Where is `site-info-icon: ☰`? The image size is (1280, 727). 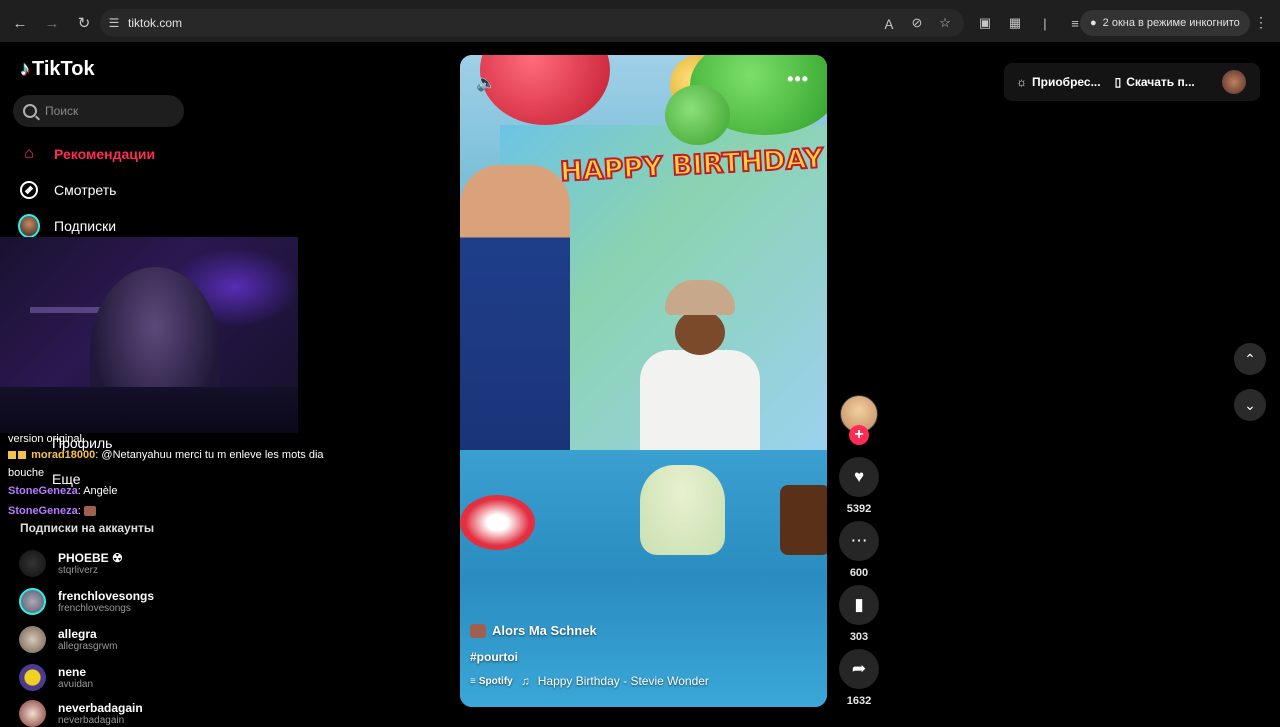
site-info-icon: ☰ is located at coordinates (114, 23).